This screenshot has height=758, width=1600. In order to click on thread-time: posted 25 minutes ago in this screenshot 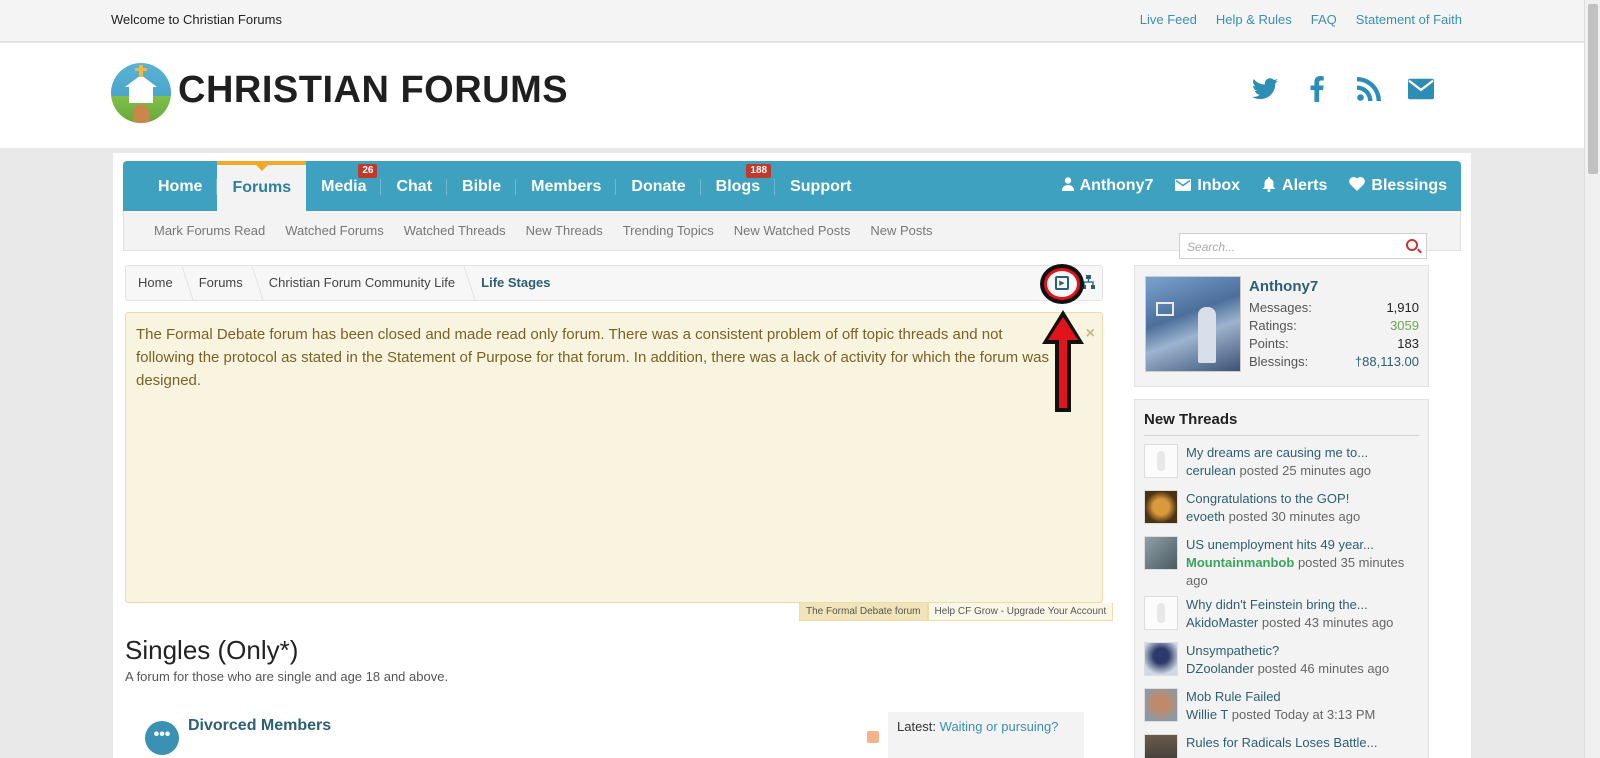, I will do `click(1305, 470)`.